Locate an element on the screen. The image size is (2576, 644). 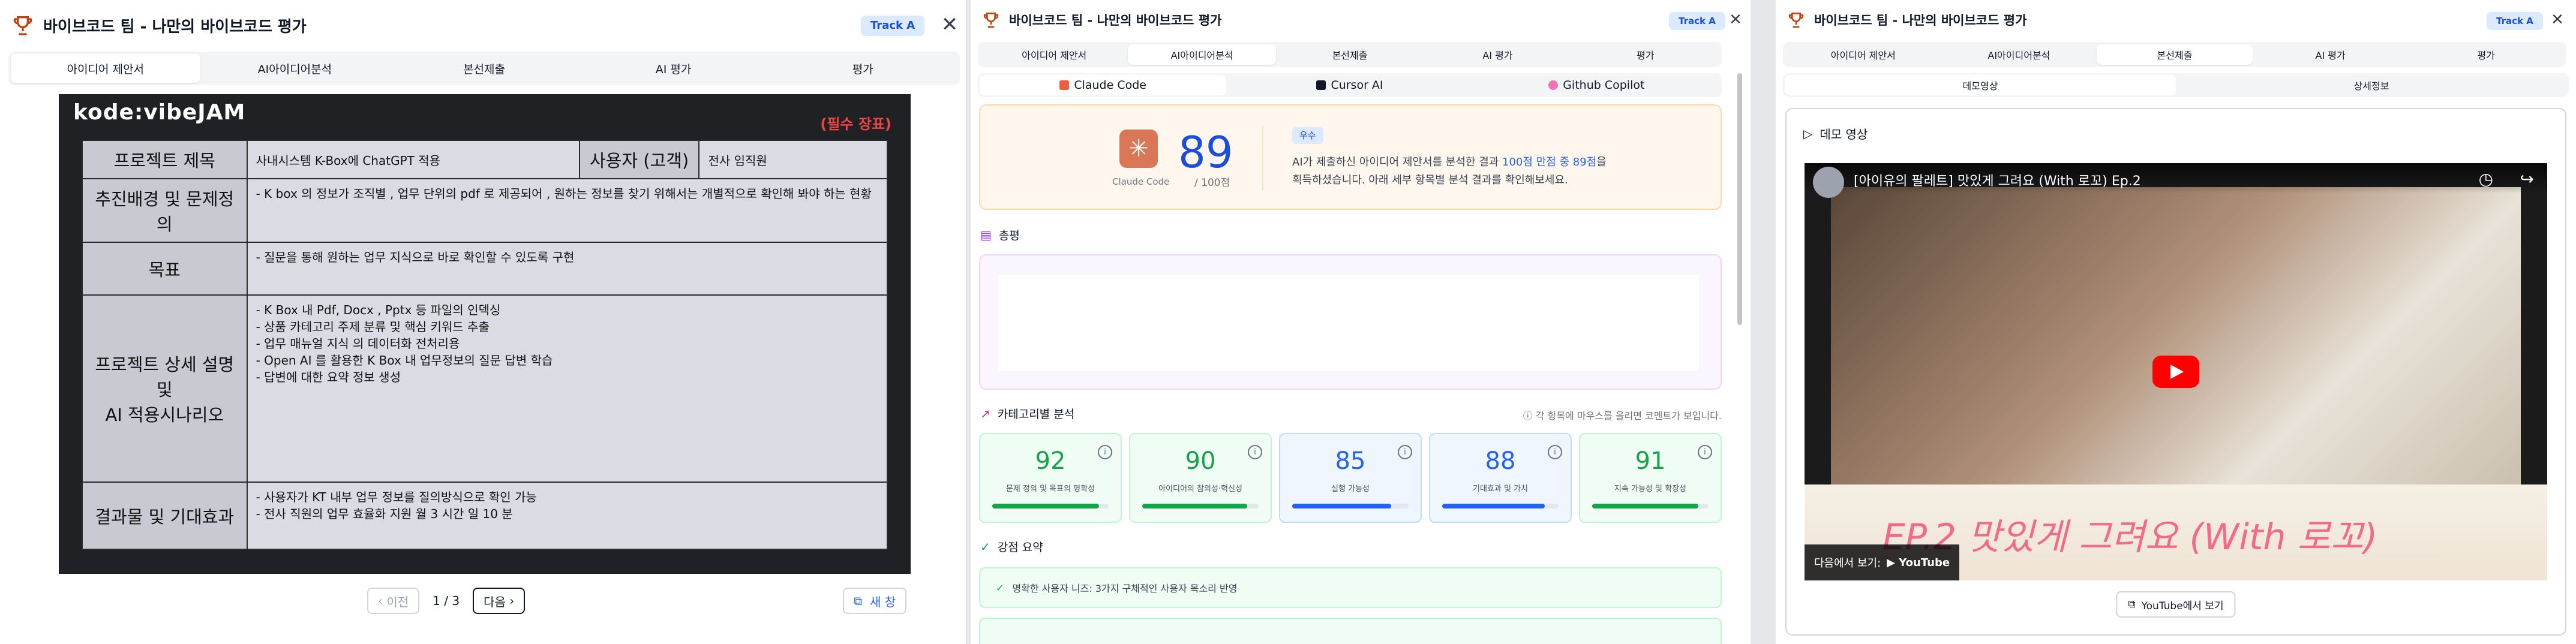
clock-icon: ◷ is located at coordinates (2486, 179).